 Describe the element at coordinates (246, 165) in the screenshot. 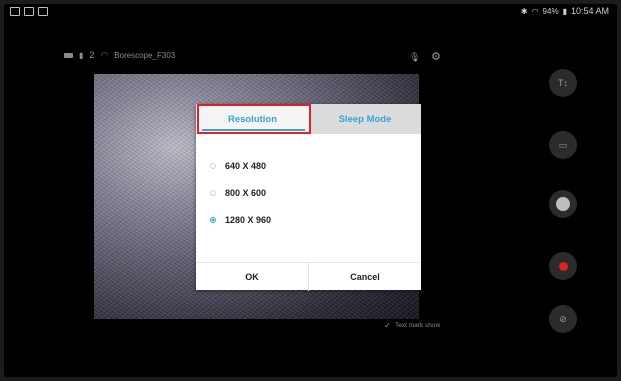

I see `option-label: 640 X 480` at that location.